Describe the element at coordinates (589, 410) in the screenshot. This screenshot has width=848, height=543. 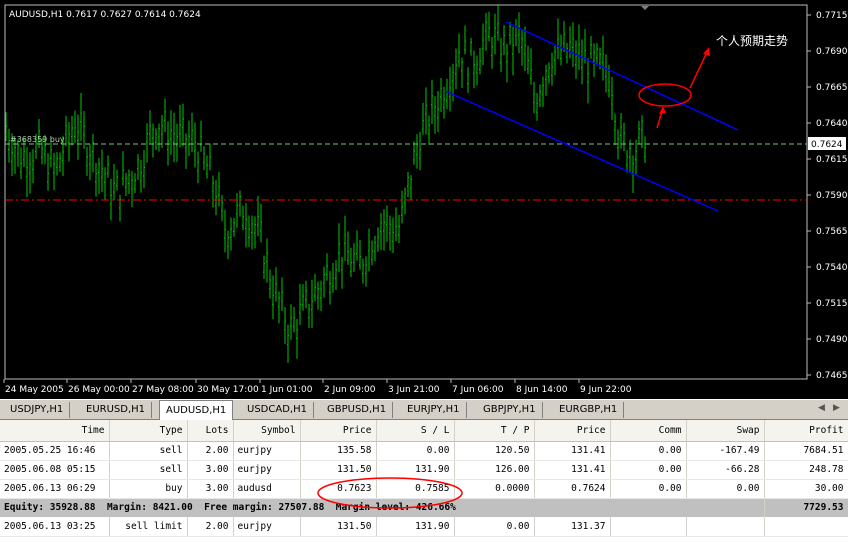
I see `tab-eurgbp-h1: EURGBP,H1` at that location.